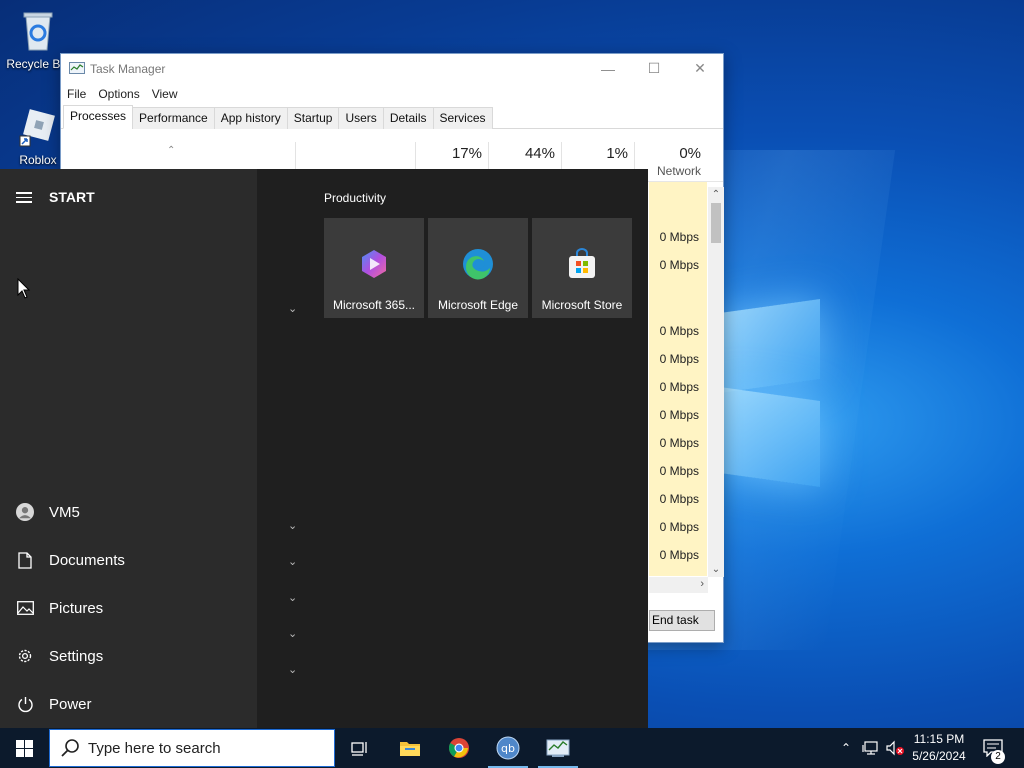  Describe the element at coordinates (939, 756) in the screenshot. I see `clock-date: 5/26/2024` at that location.